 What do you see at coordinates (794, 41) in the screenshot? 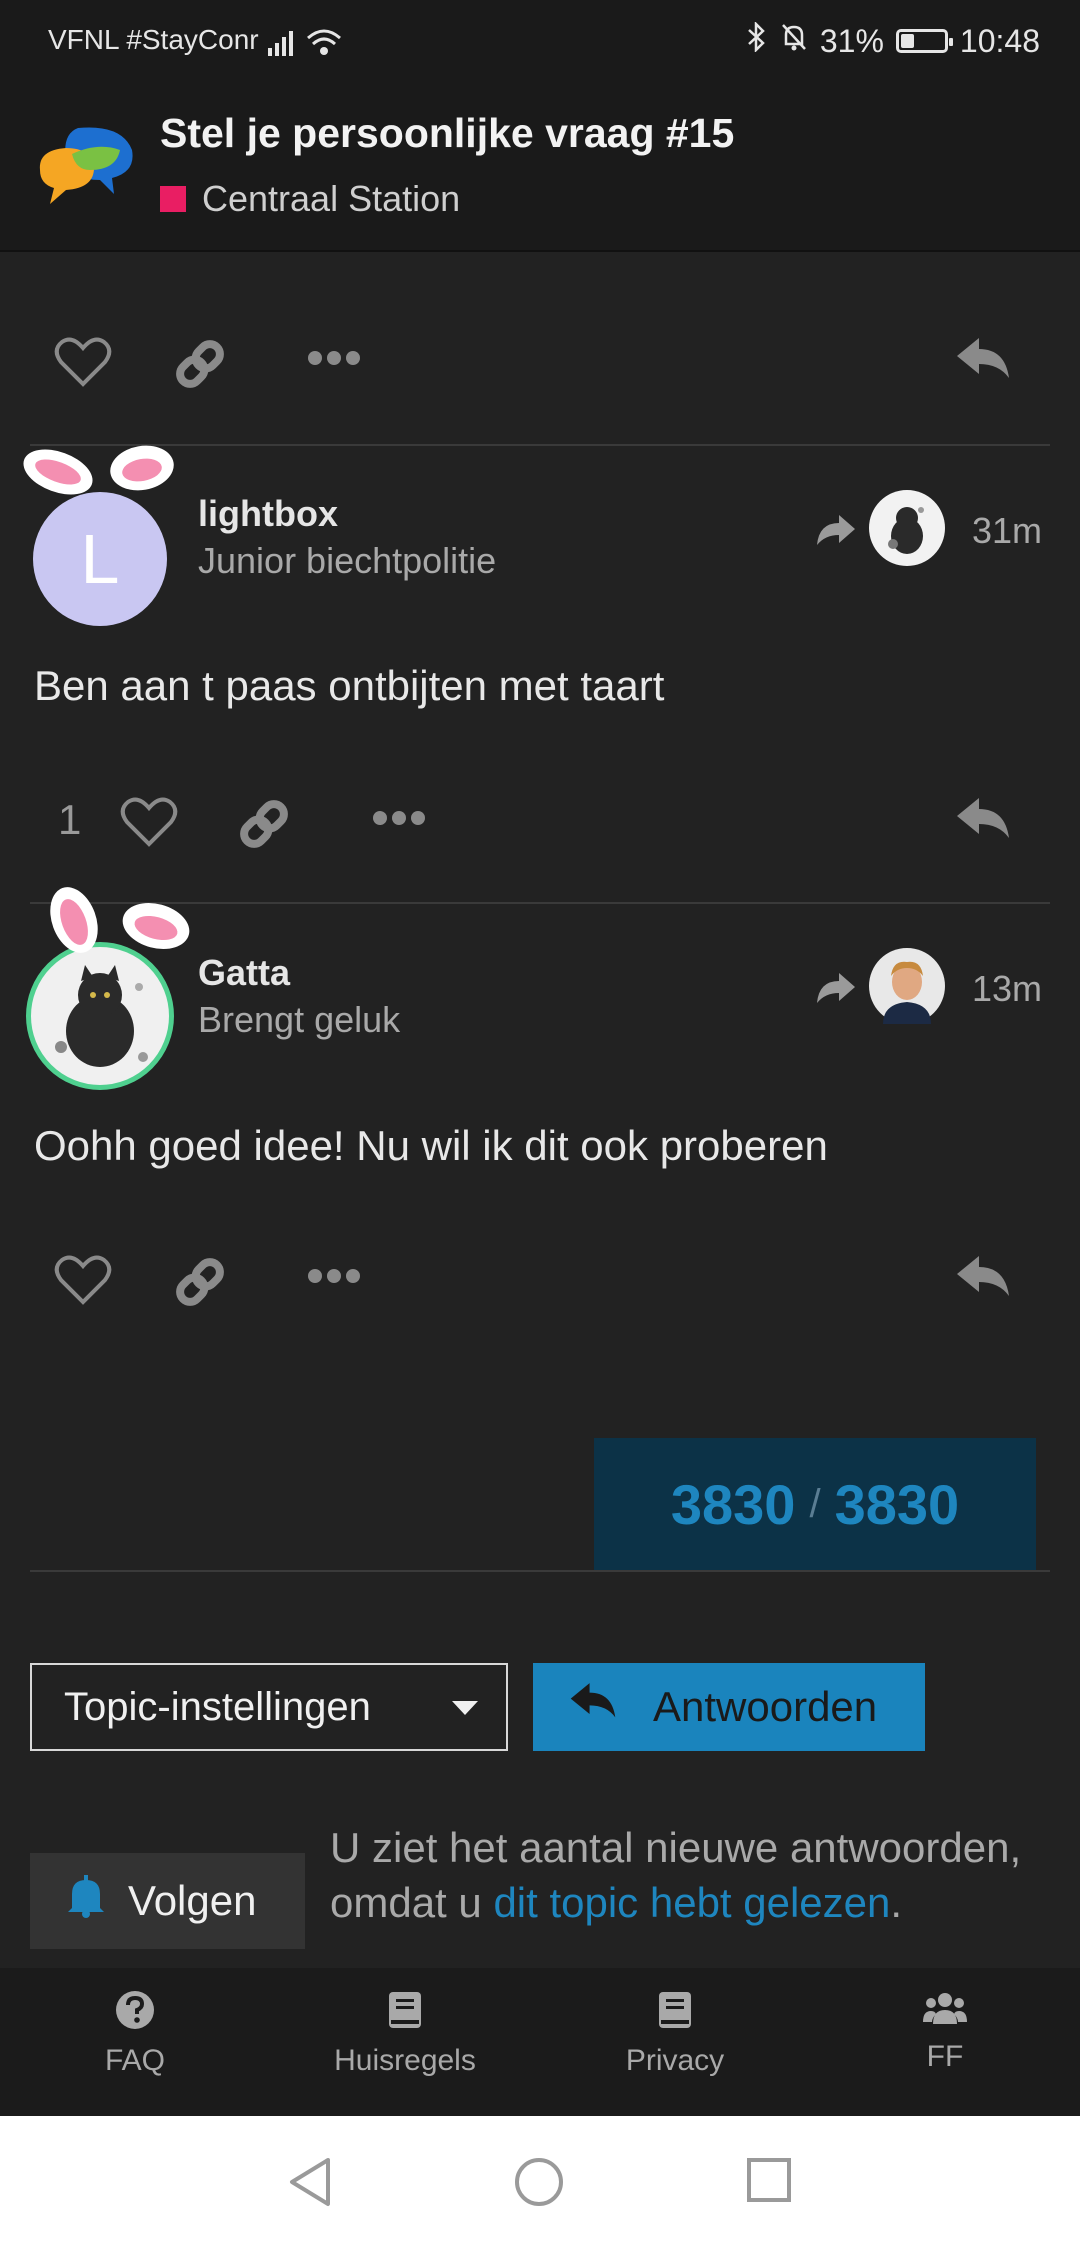
I see `bell-muted-icon` at bounding box center [794, 41].